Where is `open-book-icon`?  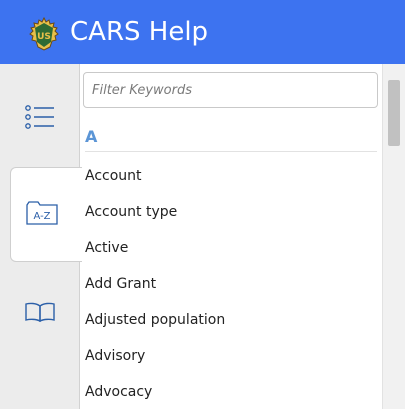 open-book-icon is located at coordinates (40, 312).